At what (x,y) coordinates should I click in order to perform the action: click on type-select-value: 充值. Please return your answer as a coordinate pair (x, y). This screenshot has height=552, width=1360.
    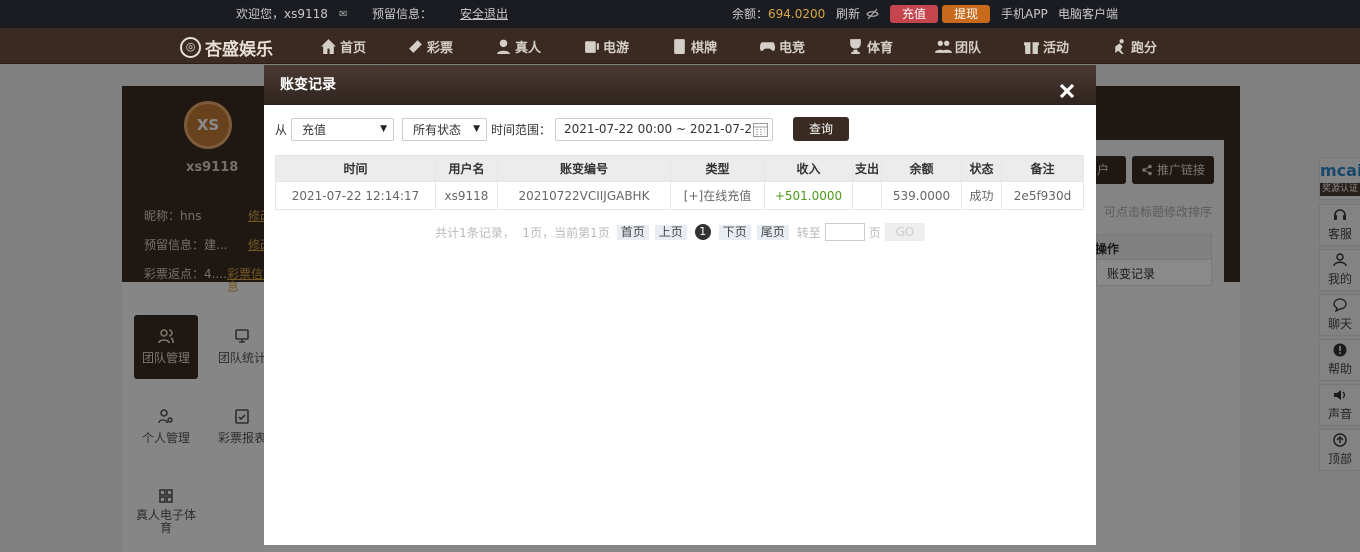
    Looking at the image, I should click on (314, 129).